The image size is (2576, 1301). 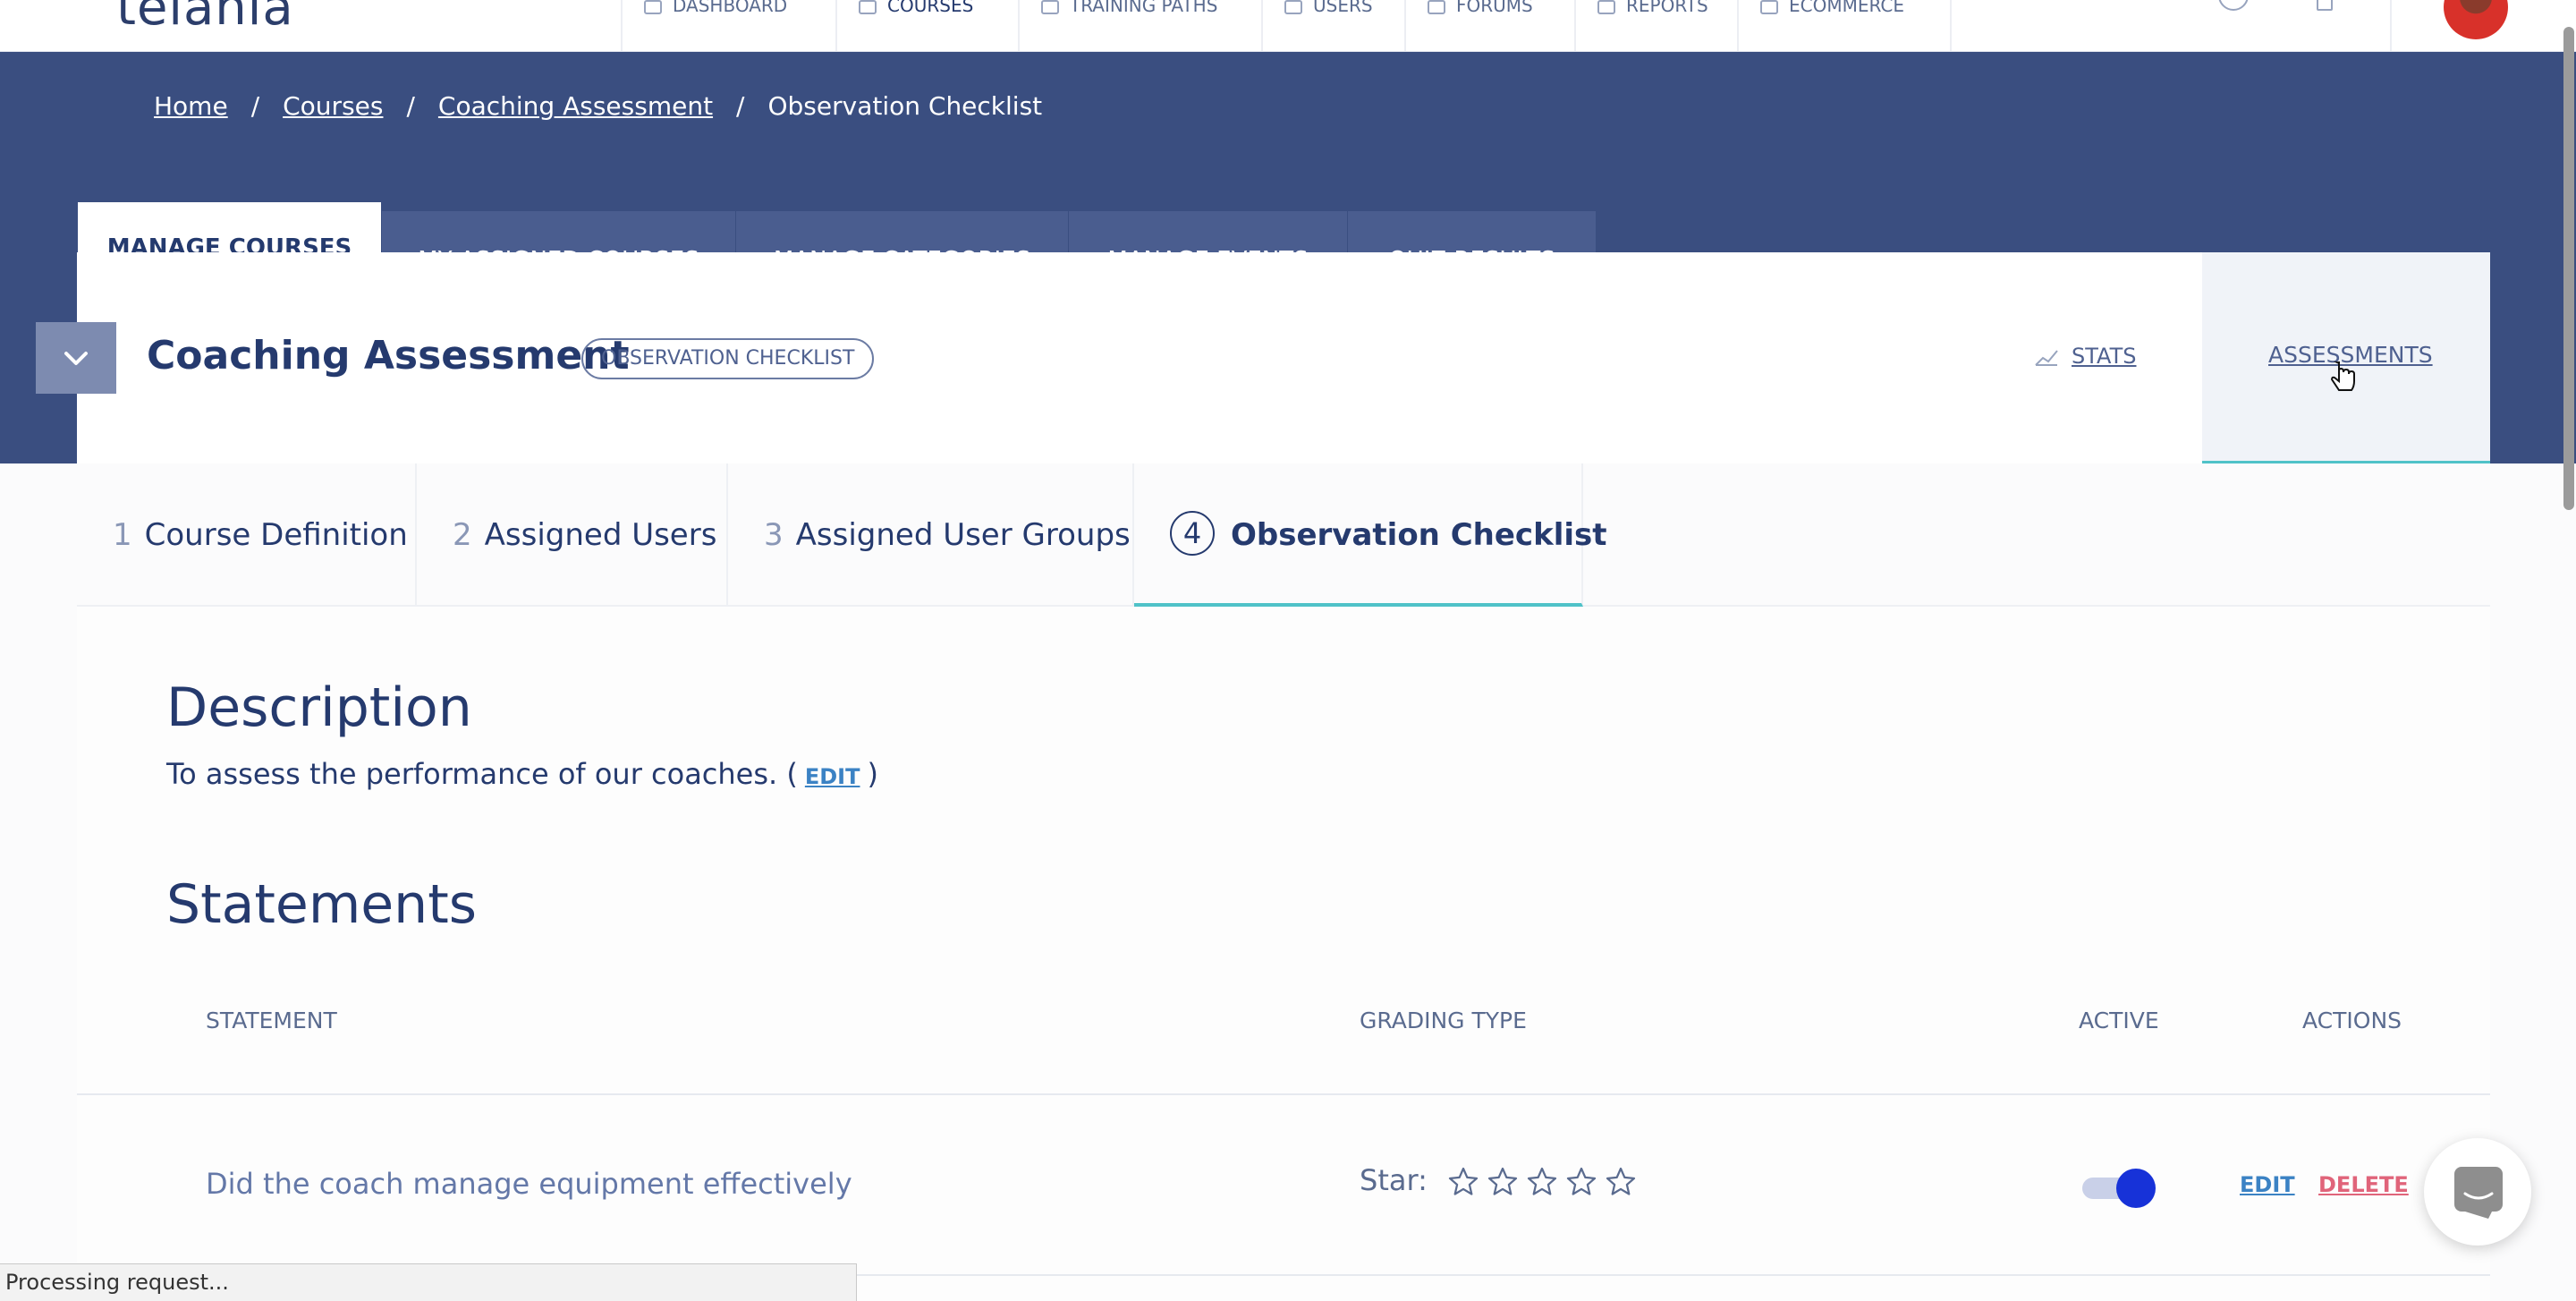 I want to click on table-header-divider, so click(x=1283, y=1094).